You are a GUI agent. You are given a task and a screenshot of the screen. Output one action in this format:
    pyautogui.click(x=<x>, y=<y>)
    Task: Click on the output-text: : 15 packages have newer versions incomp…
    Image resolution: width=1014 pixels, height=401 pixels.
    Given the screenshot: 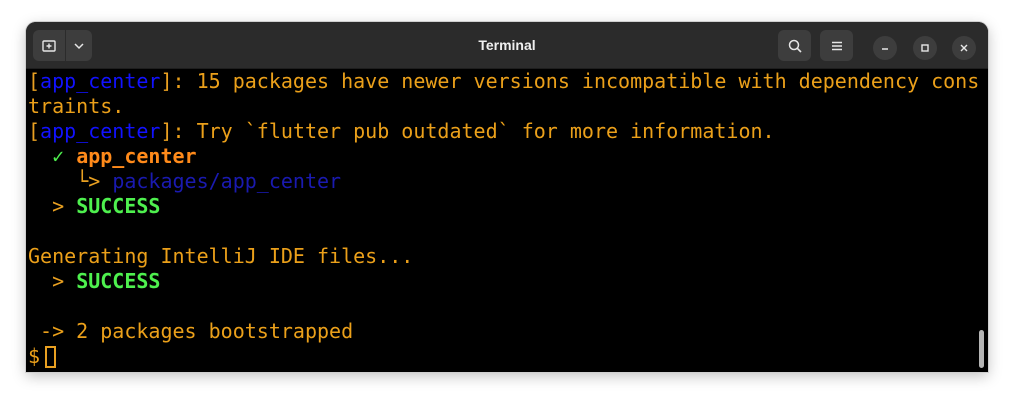 What is the action you would take?
    pyautogui.click(x=576, y=81)
    